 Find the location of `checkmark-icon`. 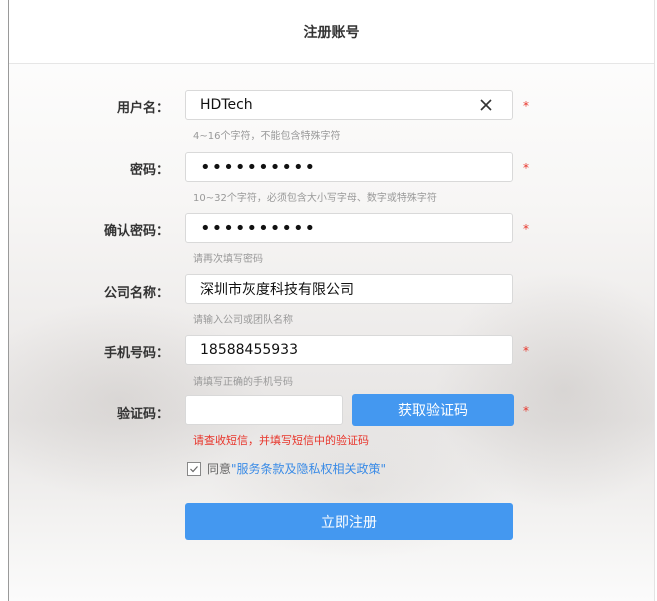

checkmark-icon is located at coordinates (194, 468).